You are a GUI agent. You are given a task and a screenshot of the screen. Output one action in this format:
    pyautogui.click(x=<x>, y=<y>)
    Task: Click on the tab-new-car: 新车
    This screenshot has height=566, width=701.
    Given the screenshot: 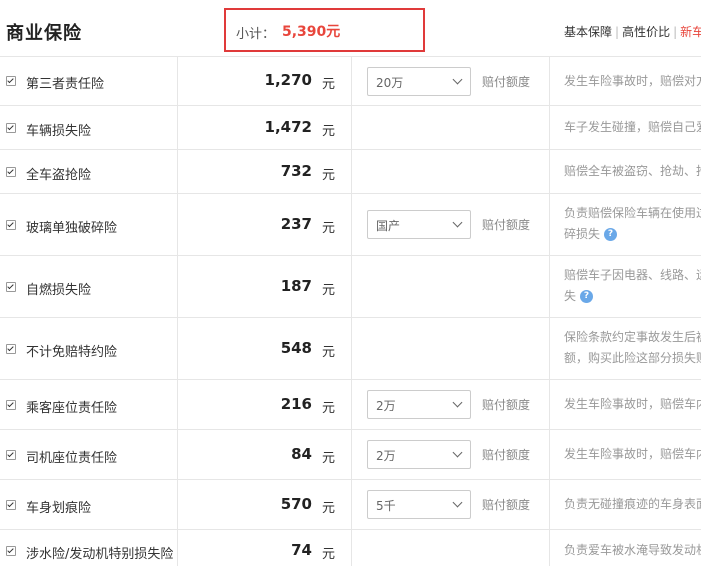 What is the action you would take?
    pyautogui.click(x=690, y=32)
    